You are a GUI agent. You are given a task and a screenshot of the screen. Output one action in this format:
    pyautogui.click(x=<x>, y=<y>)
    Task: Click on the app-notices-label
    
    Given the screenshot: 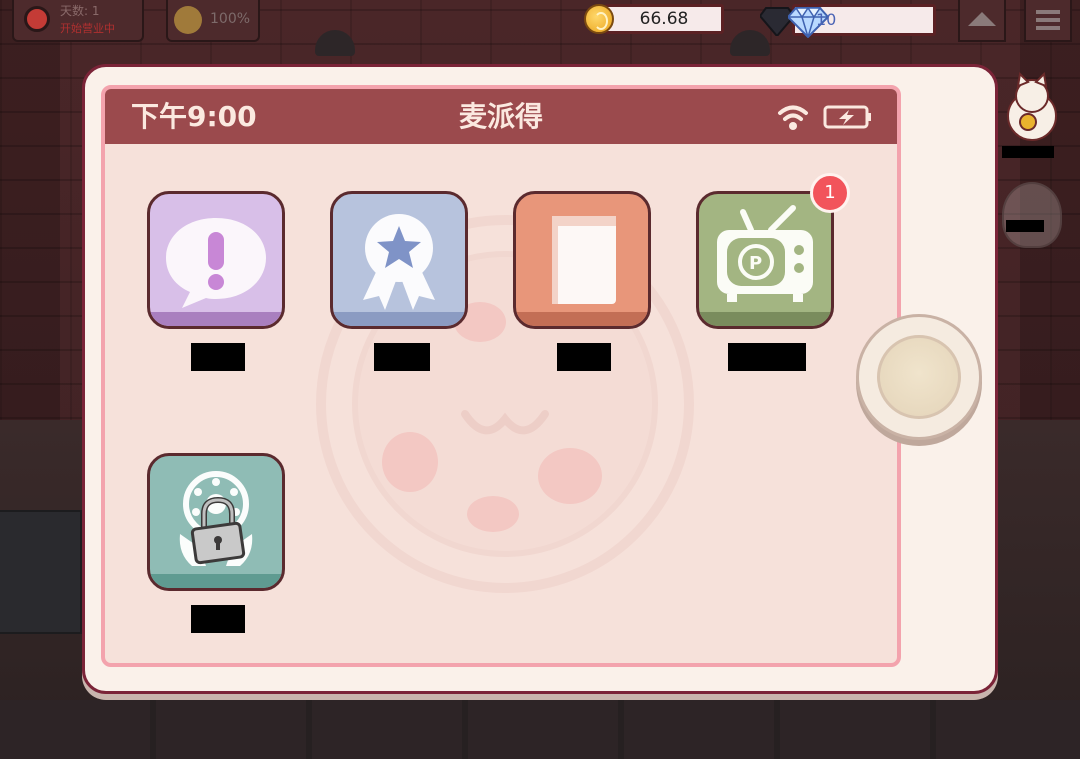 What is the action you would take?
    pyautogui.click(x=218, y=357)
    